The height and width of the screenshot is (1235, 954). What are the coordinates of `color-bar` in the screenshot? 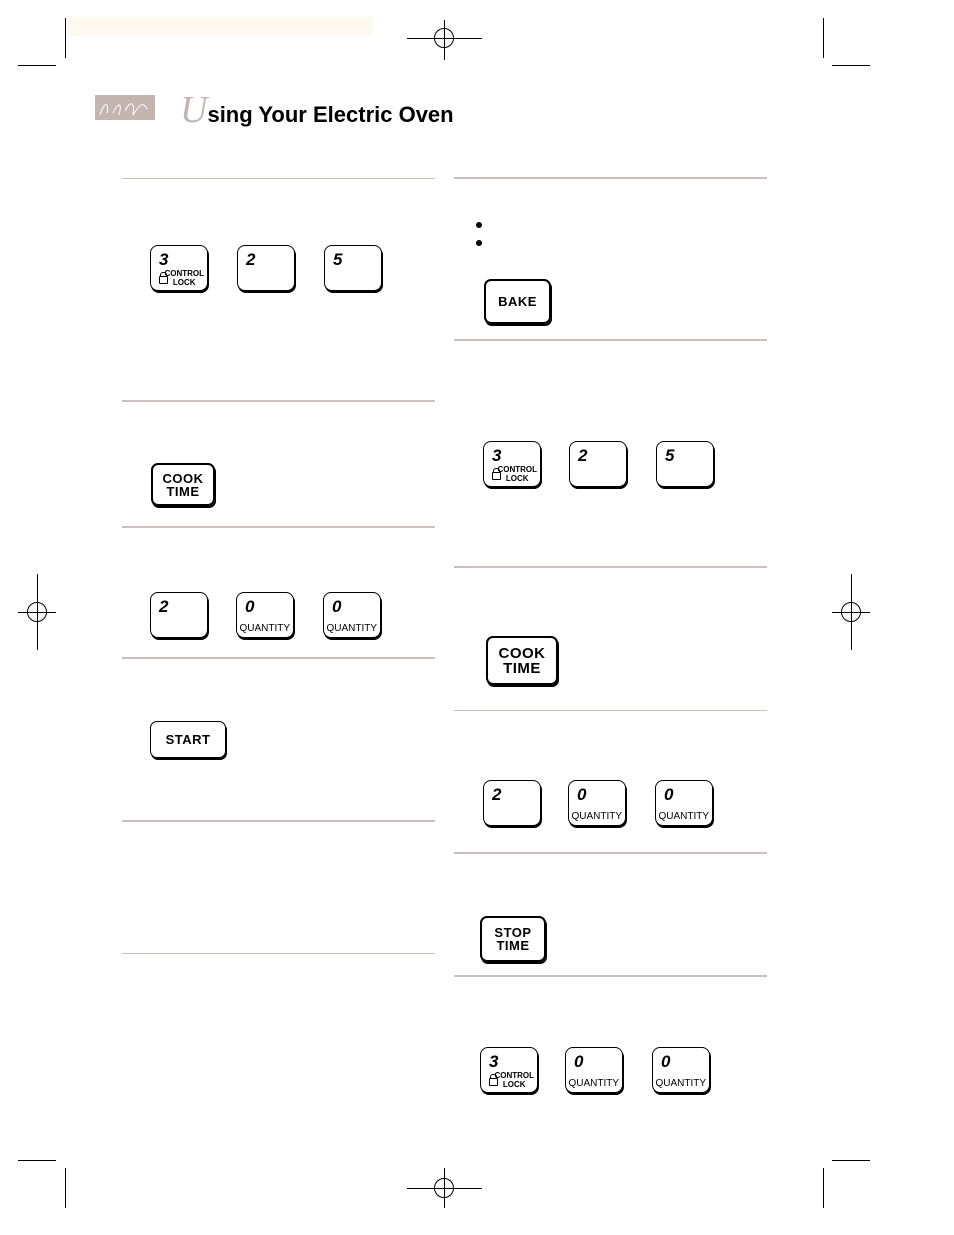 It's located at (220, 26).